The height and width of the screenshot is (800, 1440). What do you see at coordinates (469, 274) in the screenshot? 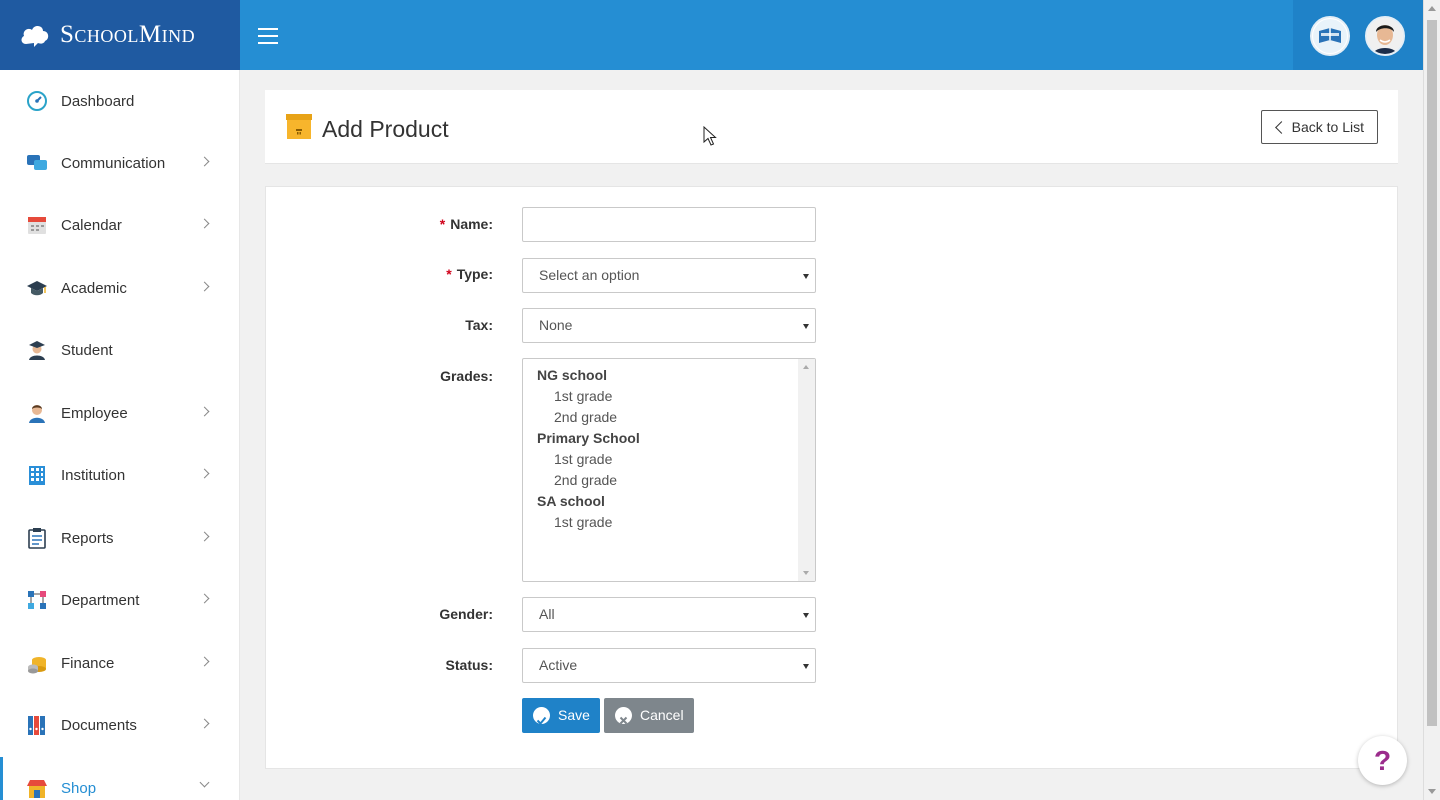
I see `type-label: * Type:` at bounding box center [469, 274].